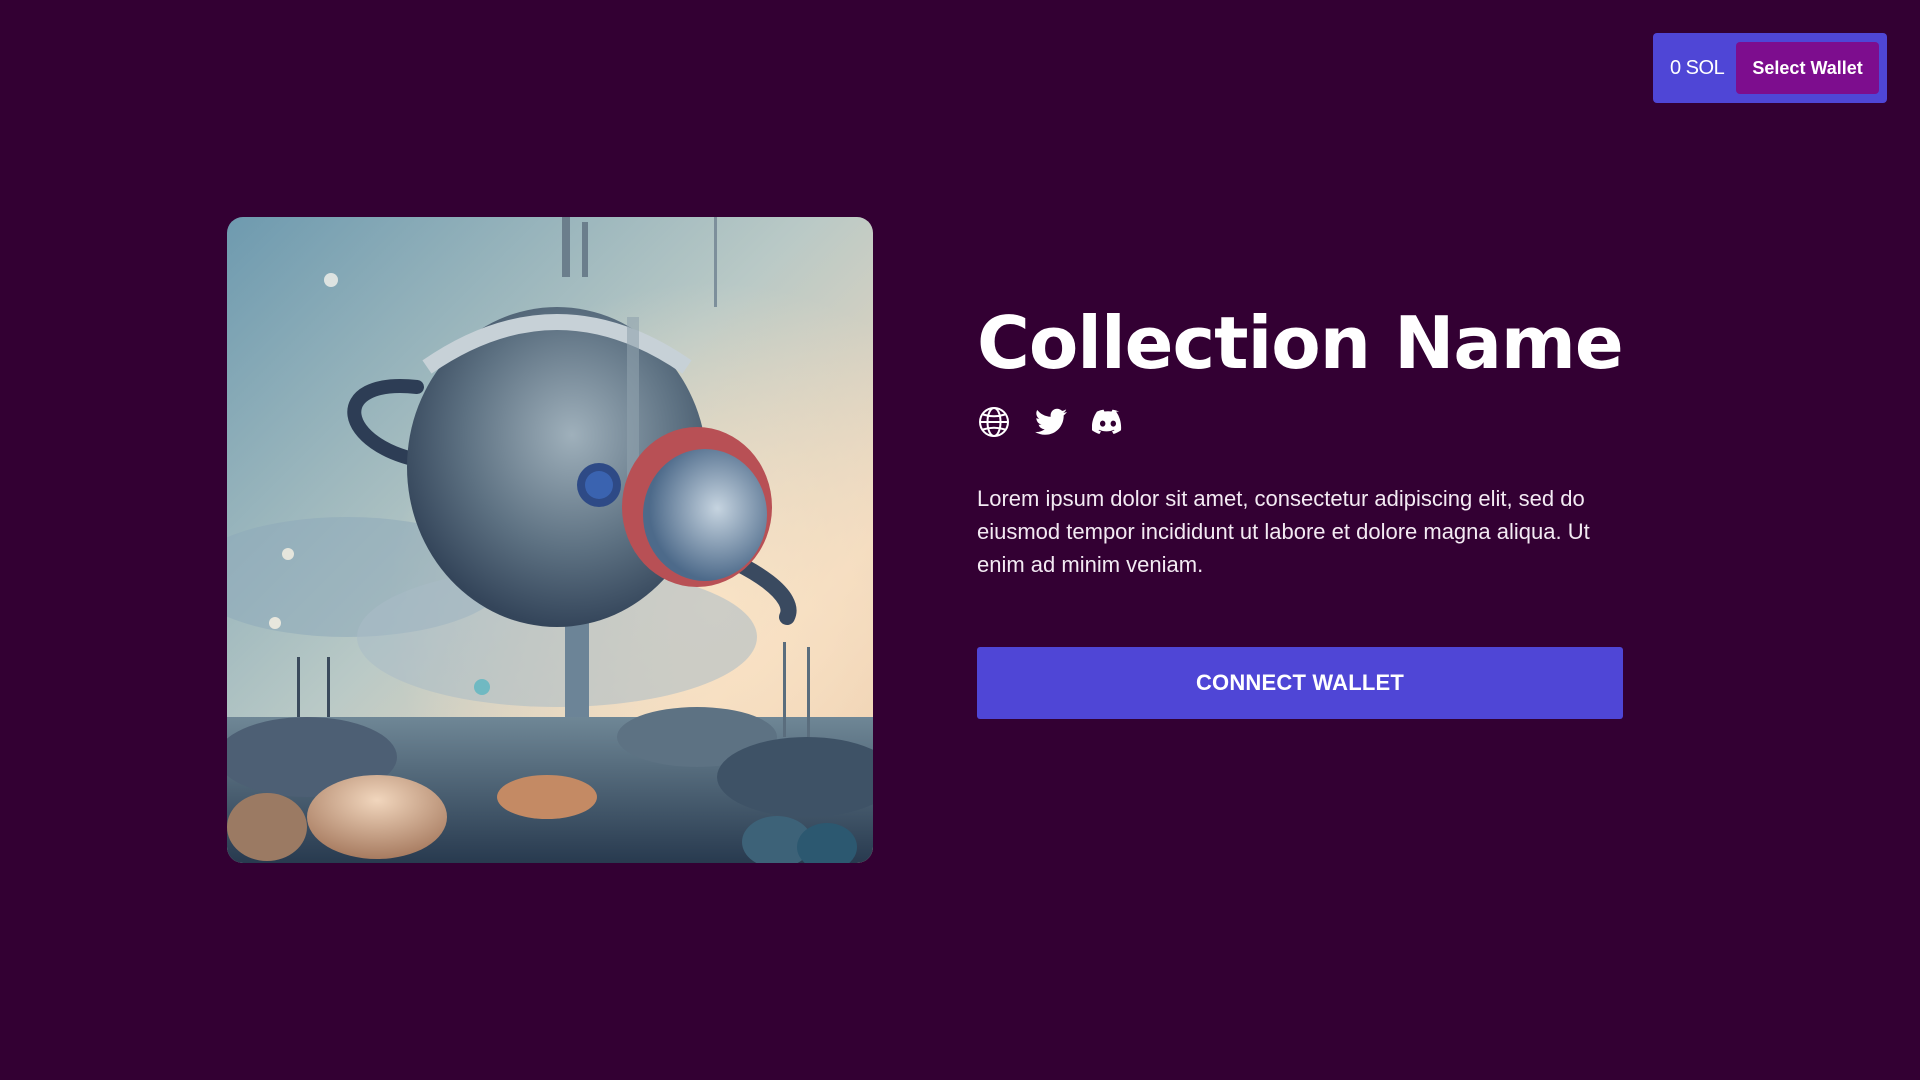 The image size is (1920, 1080). I want to click on twitter-link, so click(1051, 424).